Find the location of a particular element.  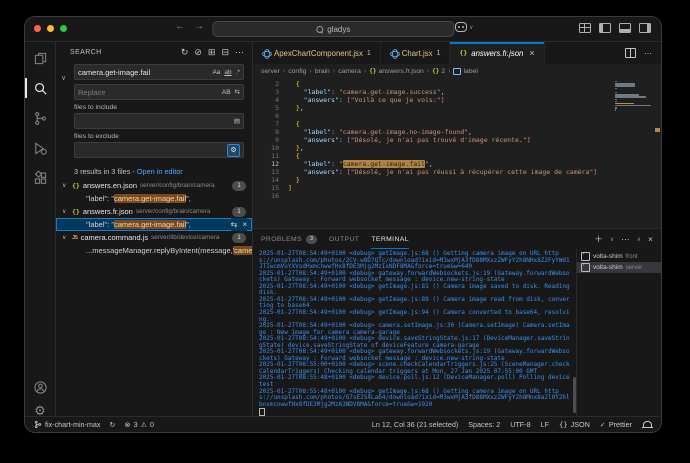

minimap is located at coordinates (634, 97).